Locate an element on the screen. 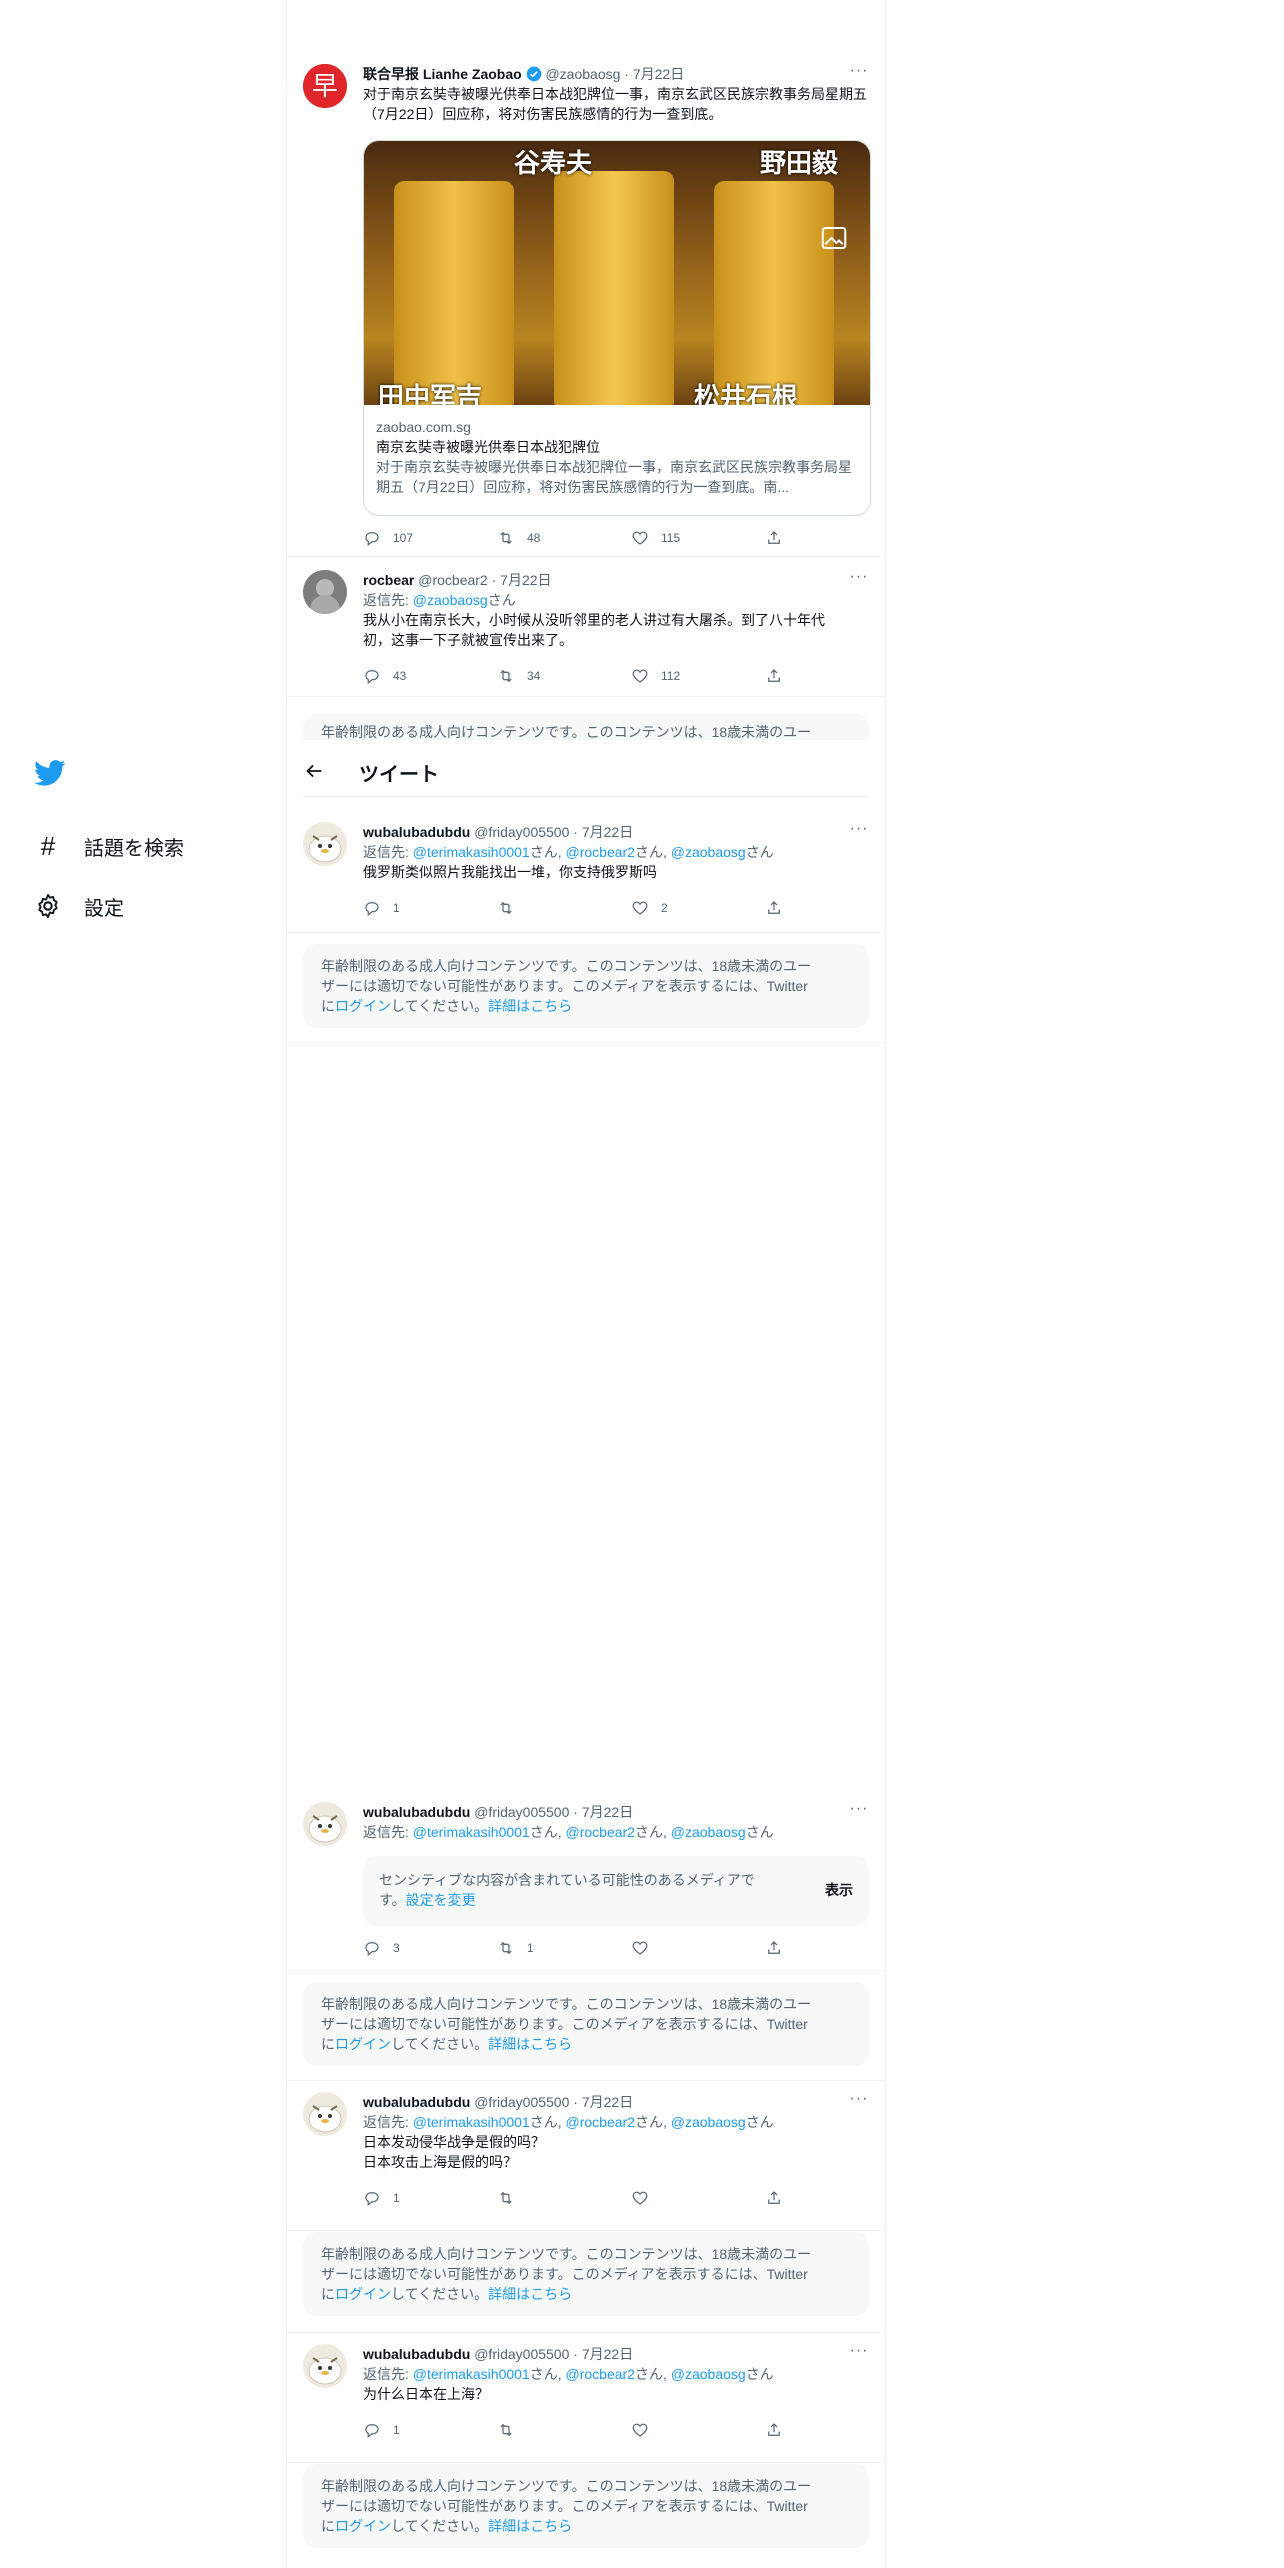  back-arrow-icon is located at coordinates (315, 772).